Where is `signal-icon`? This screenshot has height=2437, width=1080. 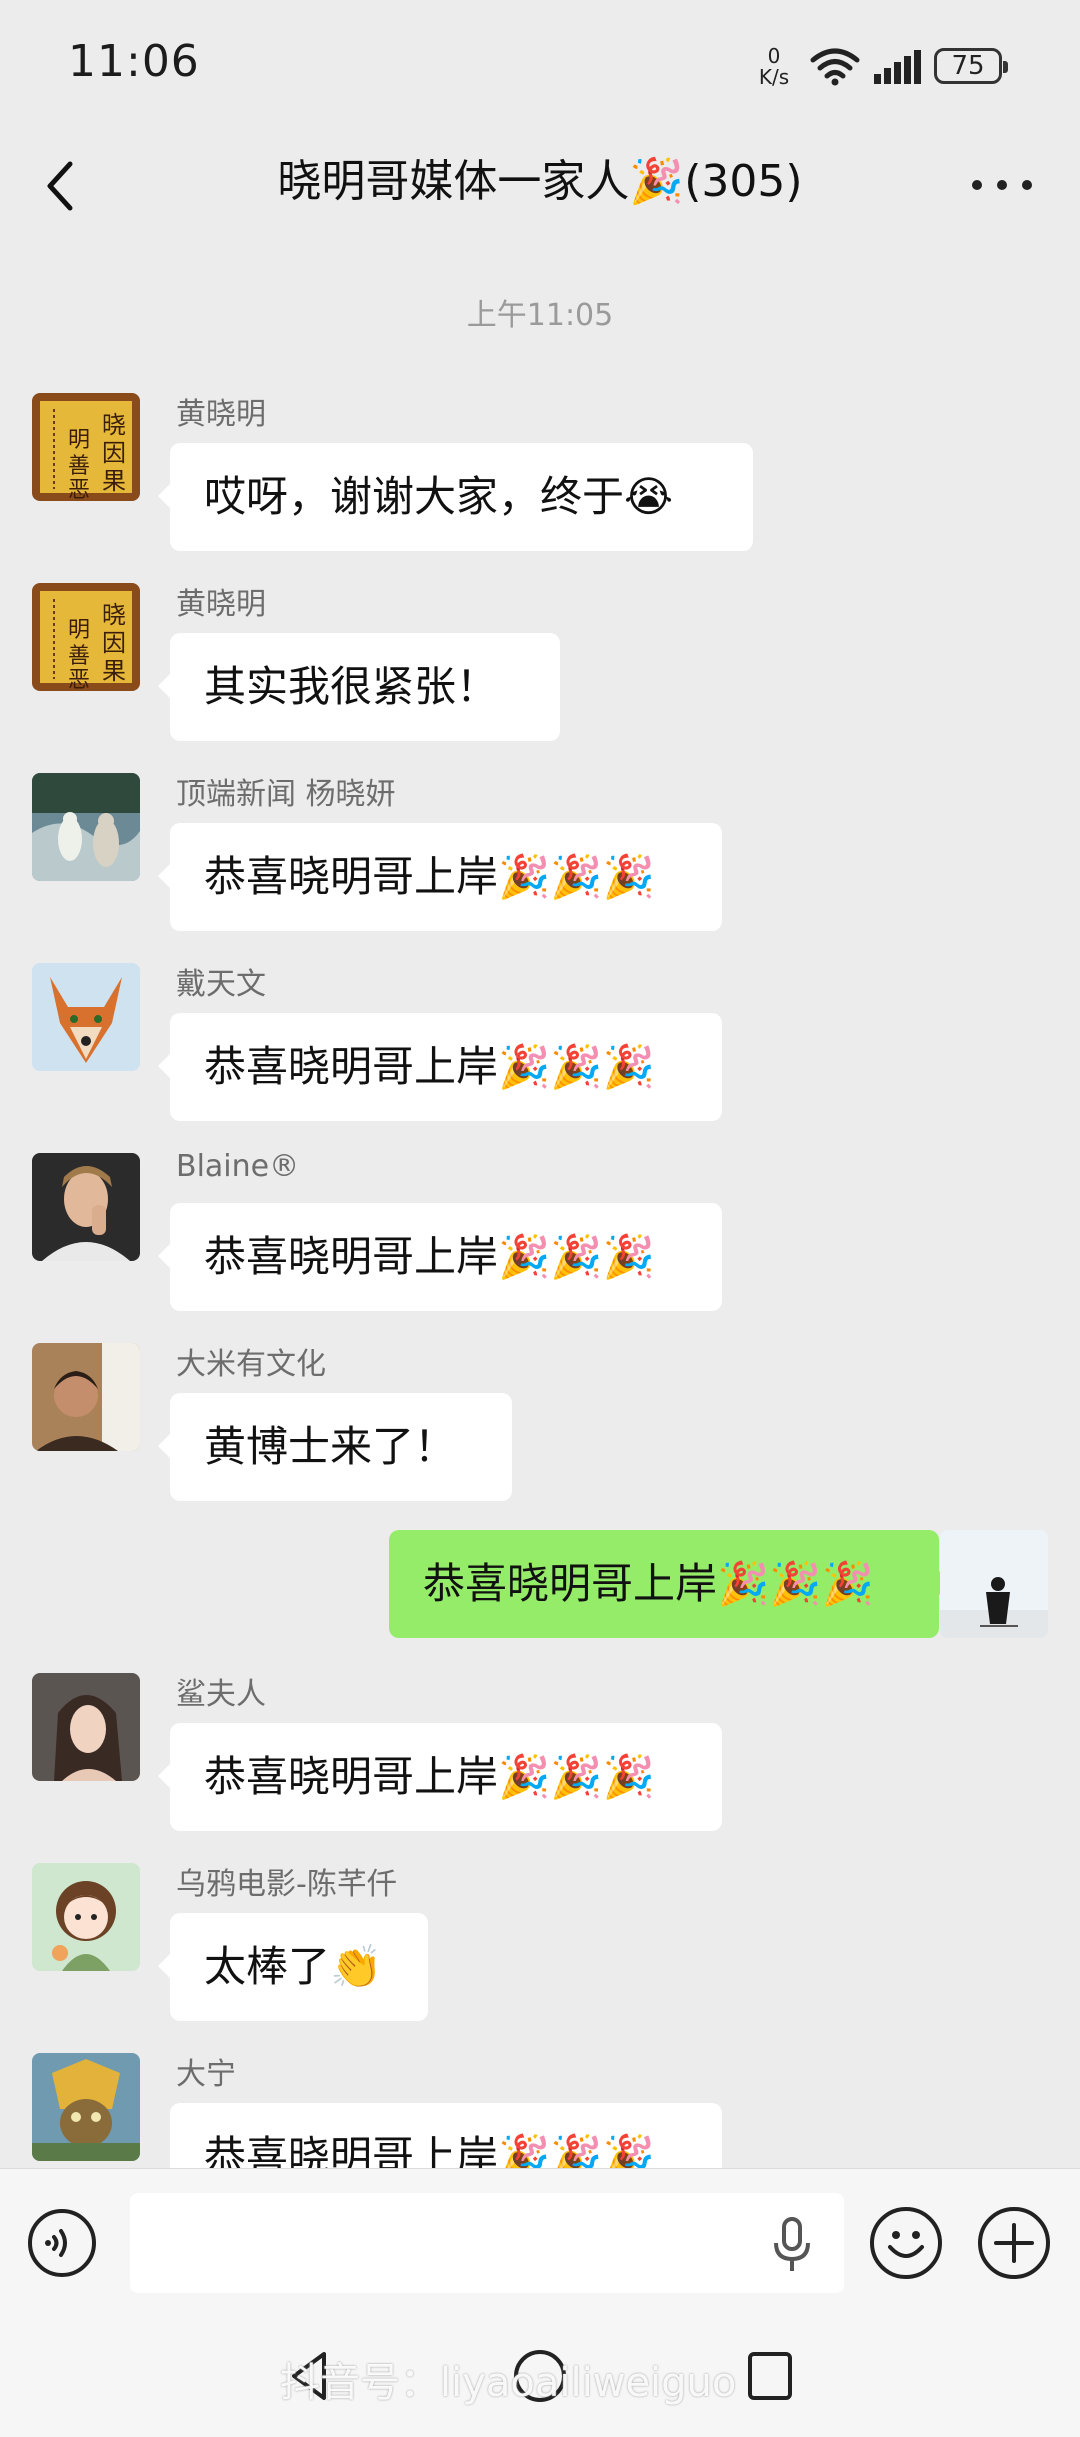
signal-icon is located at coordinates (897, 67).